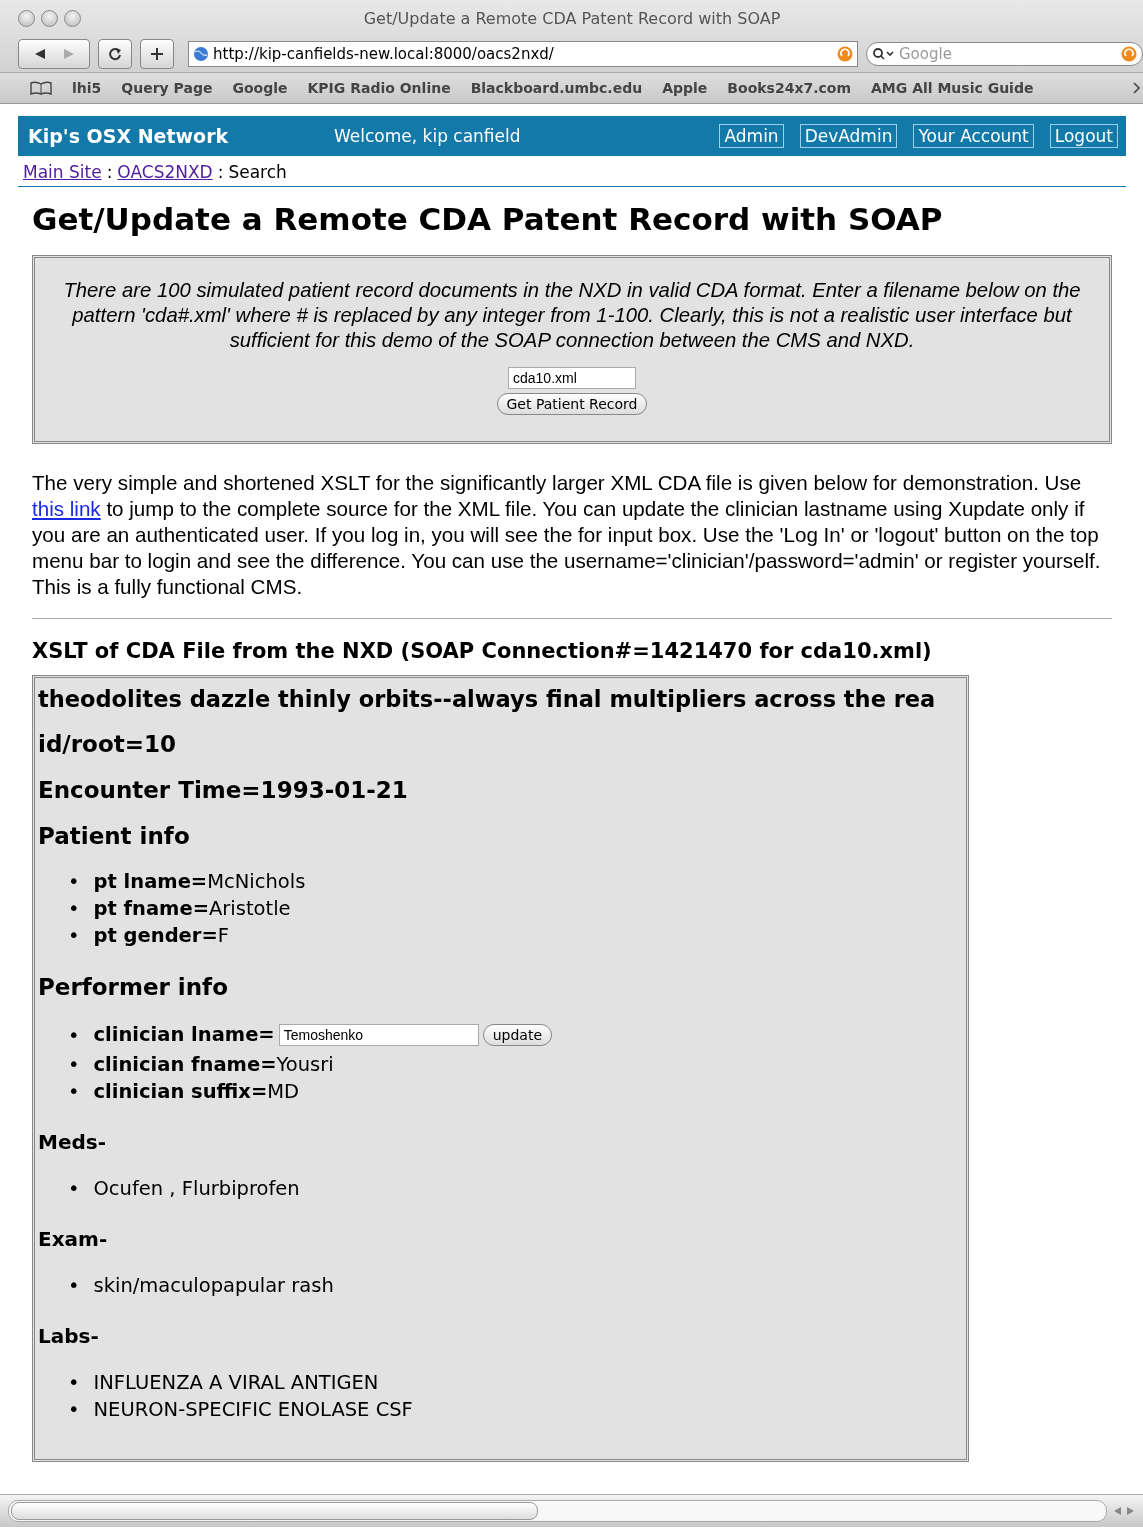 This screenshot has height=1532, width=1143. What do you see at coordinates (236, 1383) in the screenshot?
I see `record-item: INFLUENZA A VIRAL ANTIGEN` at bounding box center [236, 1383].